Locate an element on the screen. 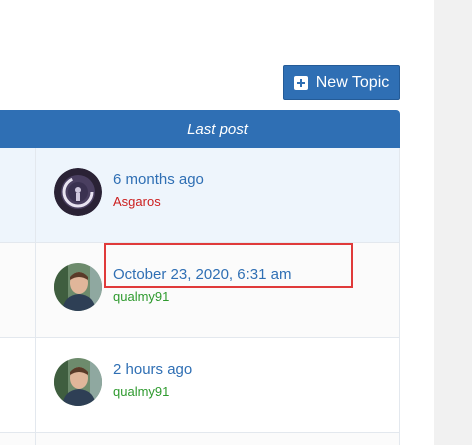 This screenshot has width=472, height=445. last-post-time-link: 6 months ago is located at coordinates (158, 179).